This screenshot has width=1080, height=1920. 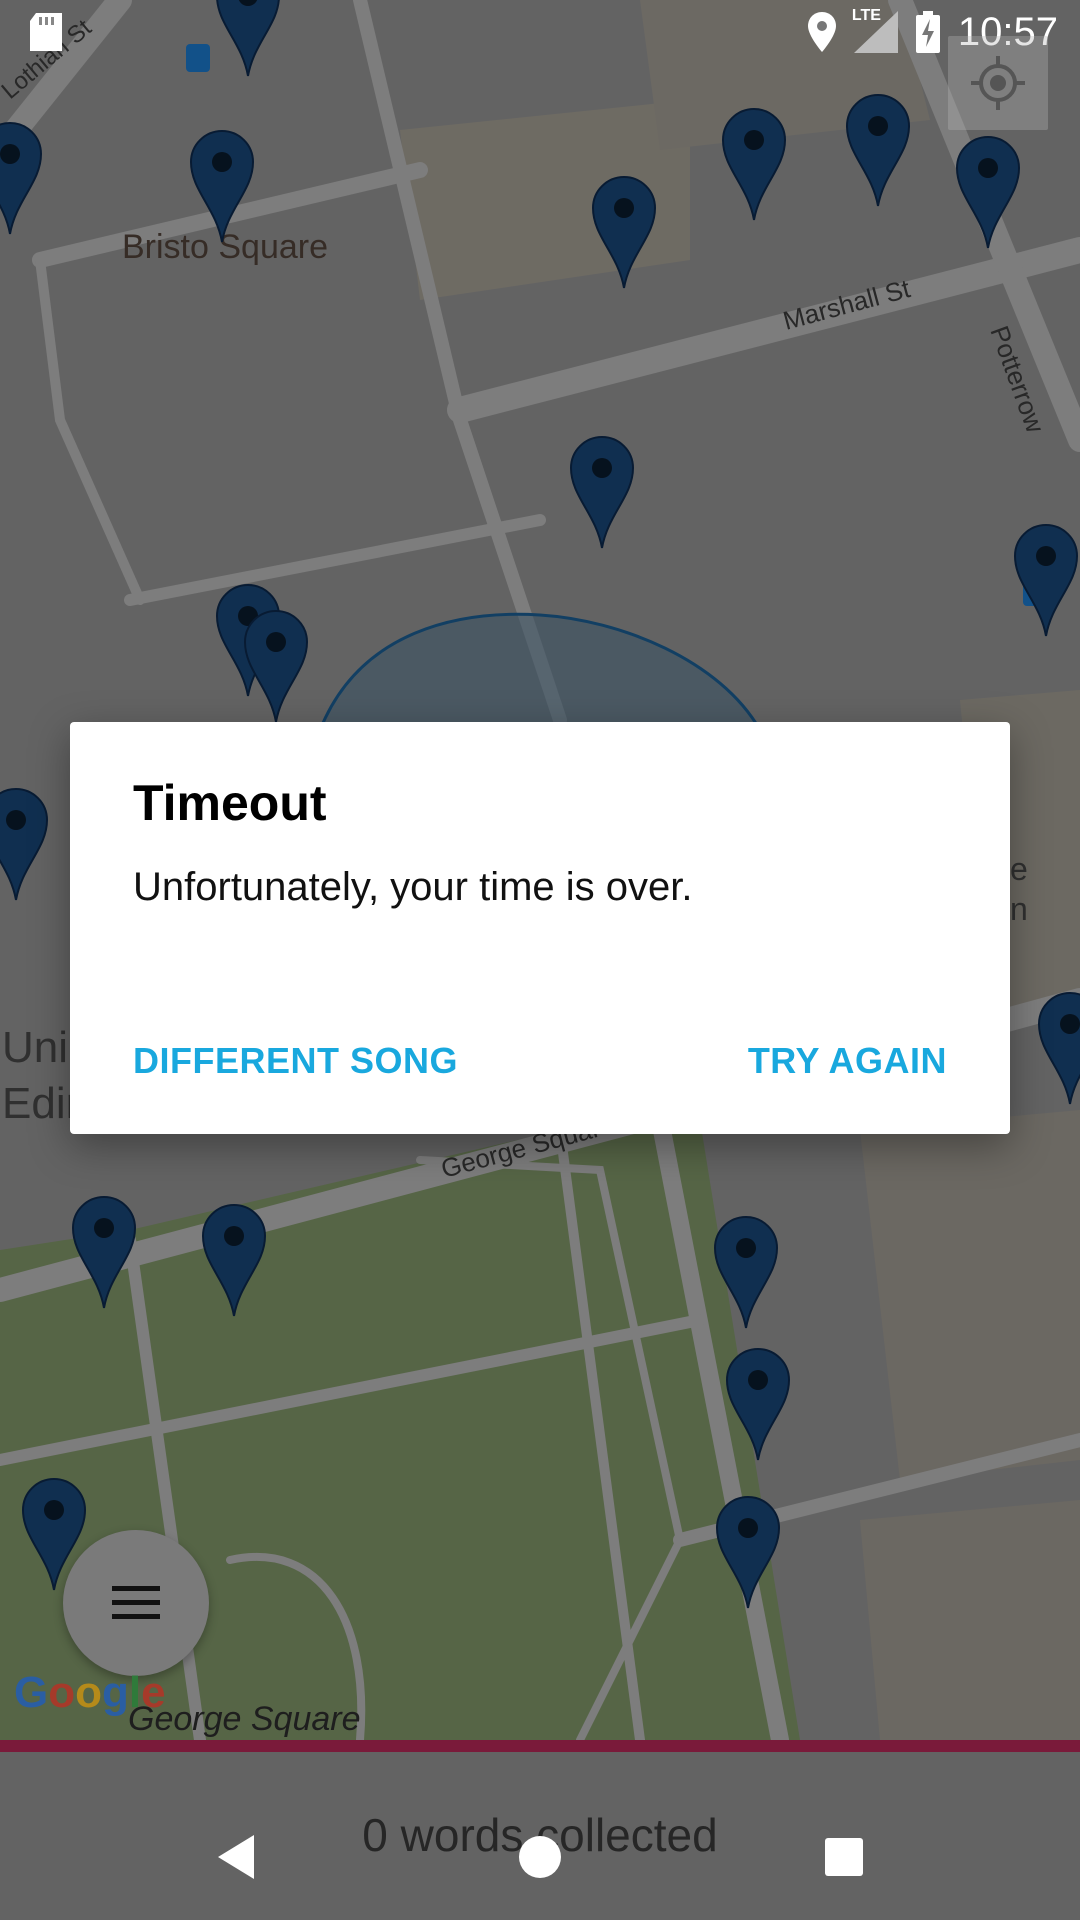 What do you see at coordinates (295, 1061) in the screenshot?
I see `different-song-button: DIFFERENT SONG` at bounding box center [295, 1061].